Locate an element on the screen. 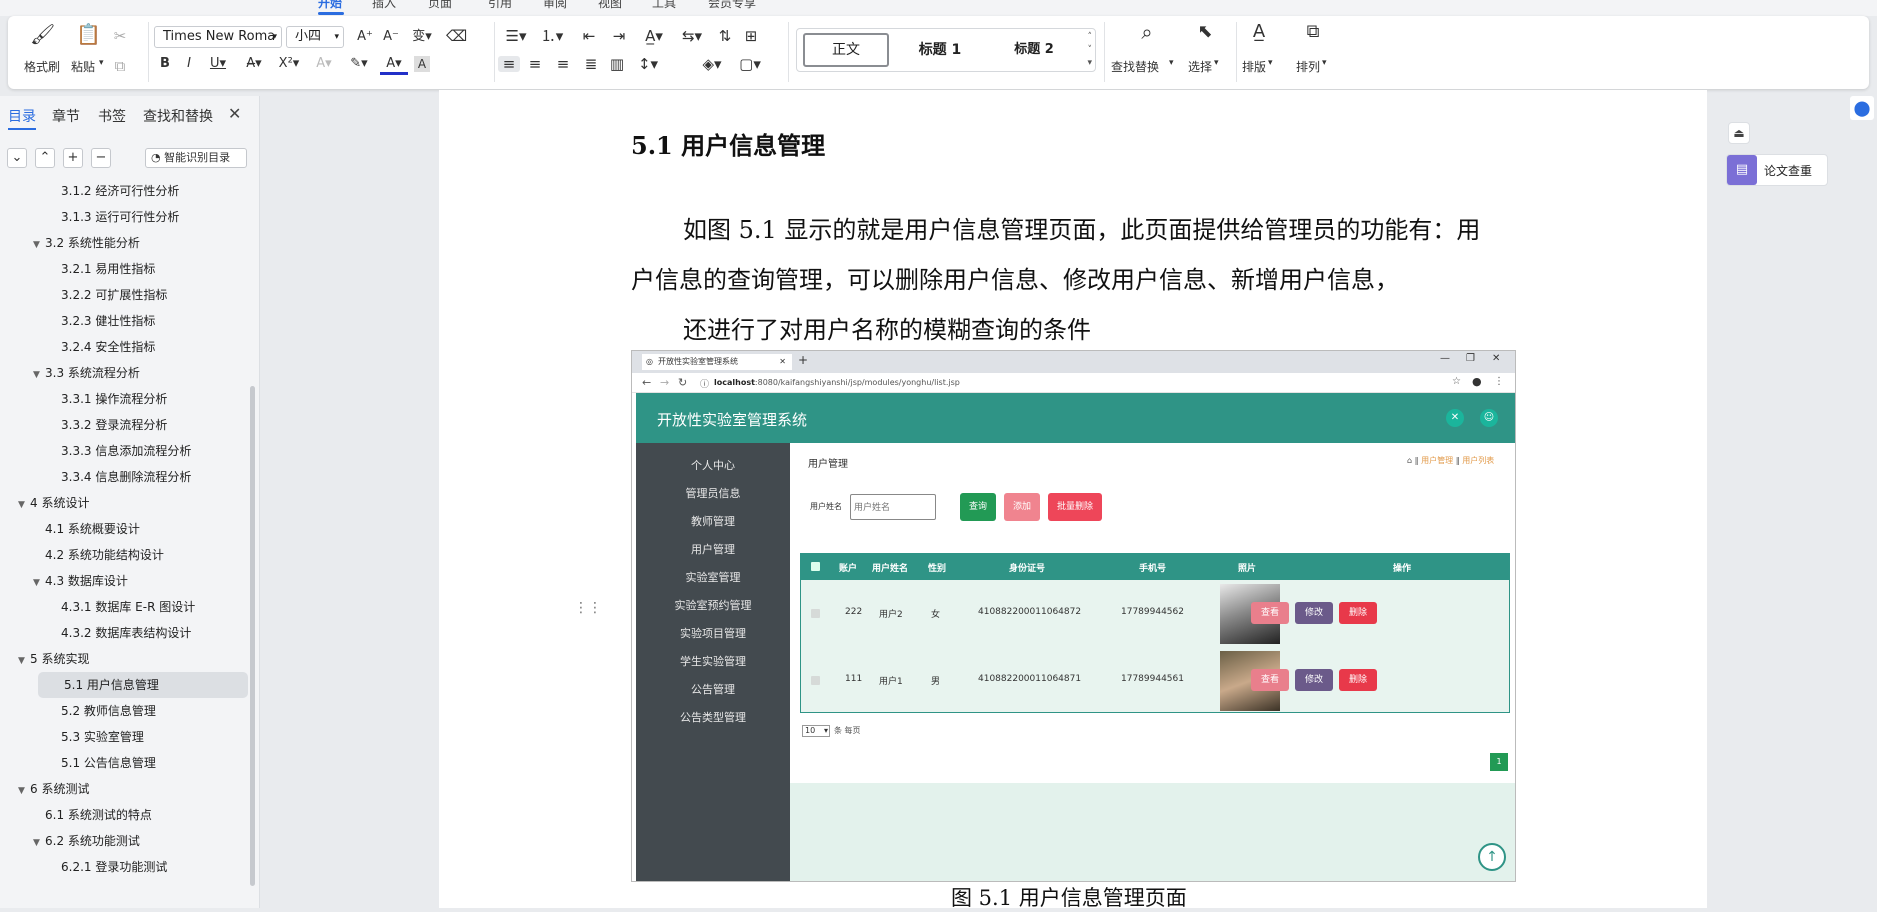  toc-item: 5.1 公告信息管理 is located at coordinates (78, 763).